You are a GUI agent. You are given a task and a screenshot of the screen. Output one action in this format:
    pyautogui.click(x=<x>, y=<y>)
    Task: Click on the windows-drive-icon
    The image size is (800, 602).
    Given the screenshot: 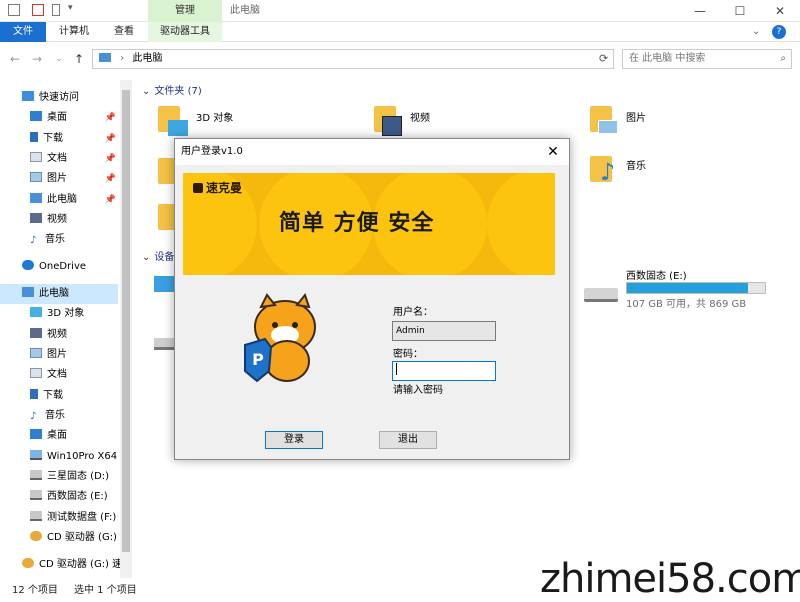 What is the action you would take?
    pyautogui.click(x=165, y=284)
    